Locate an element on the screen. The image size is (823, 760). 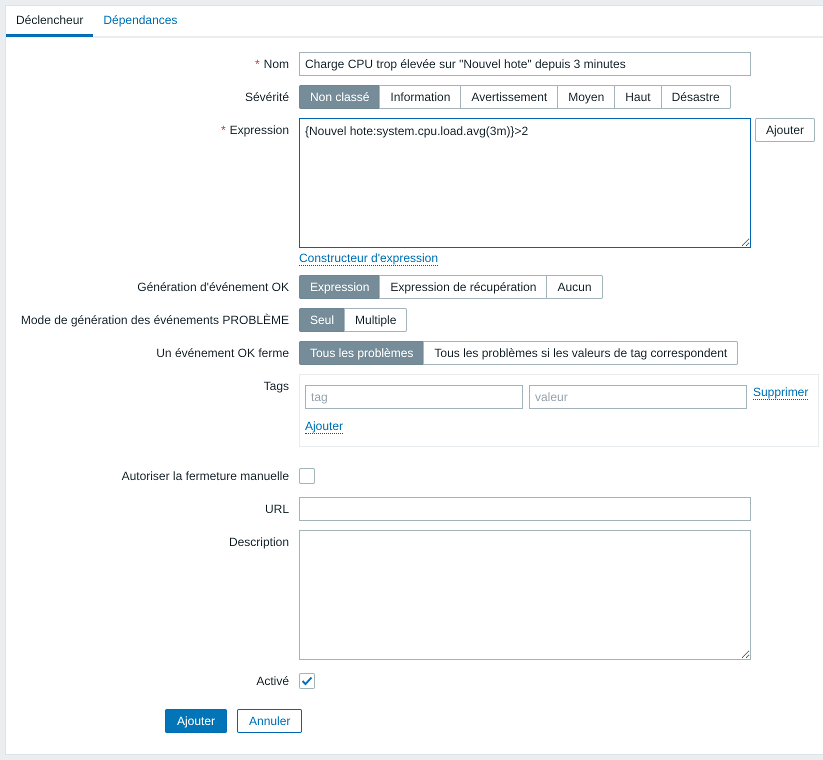
value-field: valeur is located at coordinates (638, 397).